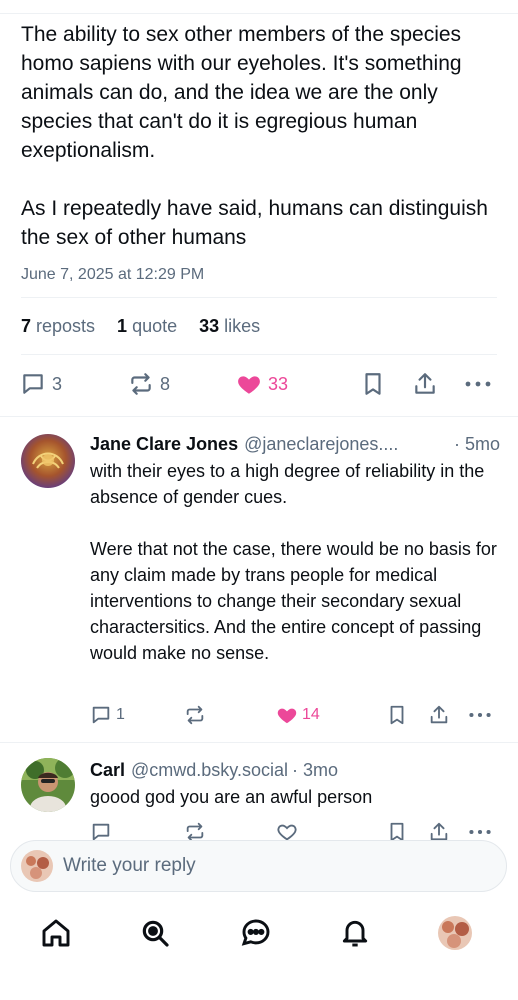 The height and width of the screenshot is (1000, 518). Describe the element at coordinates (37, 866) in the screenshot. I see `user-avatar` at that location.